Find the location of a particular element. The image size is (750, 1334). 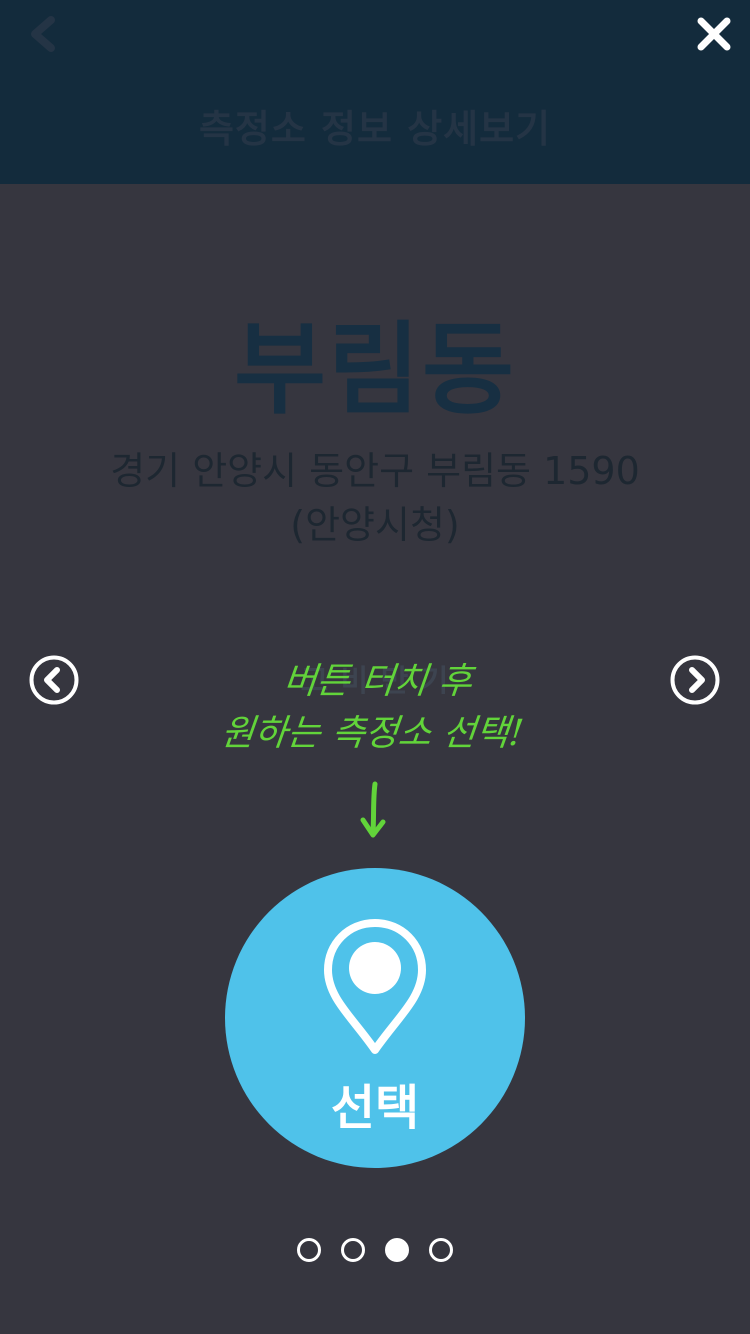

station-name: 부림동 is located at coordinates (375, 369).